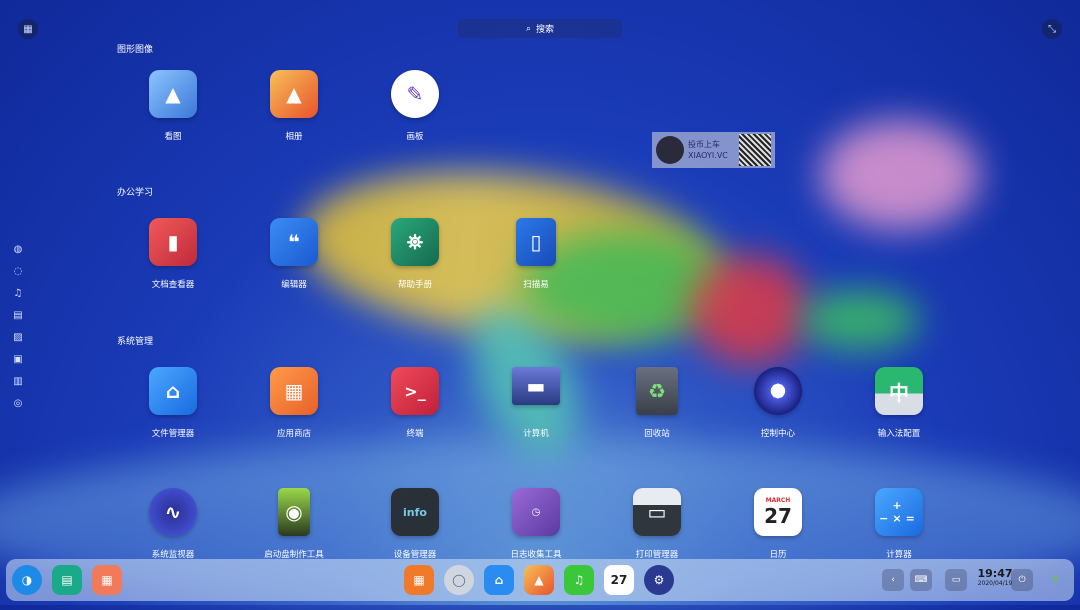 The width and height of the screenshot is (1080, 610). I want to click on dock-music: ♫, so click(579, 580).